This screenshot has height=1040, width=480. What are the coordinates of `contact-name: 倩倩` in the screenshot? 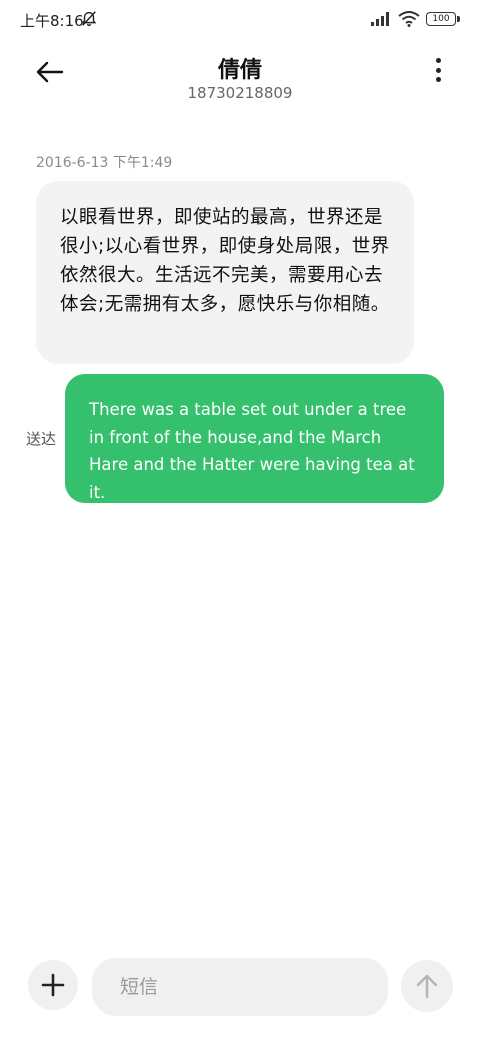 It's located at (239, 70).